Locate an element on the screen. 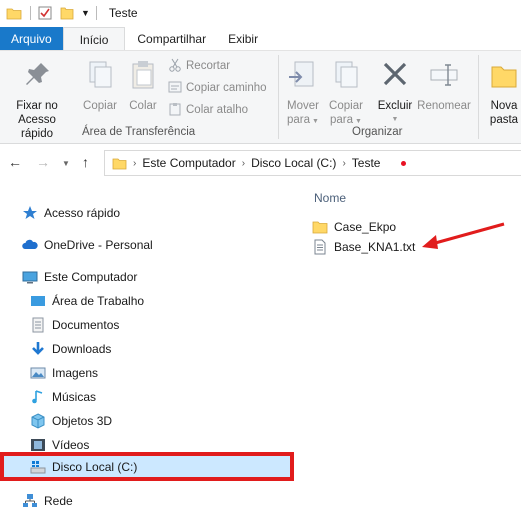 This screenshot has width=521, height=515. copy-path-icon is located at coordinates (175, 88).